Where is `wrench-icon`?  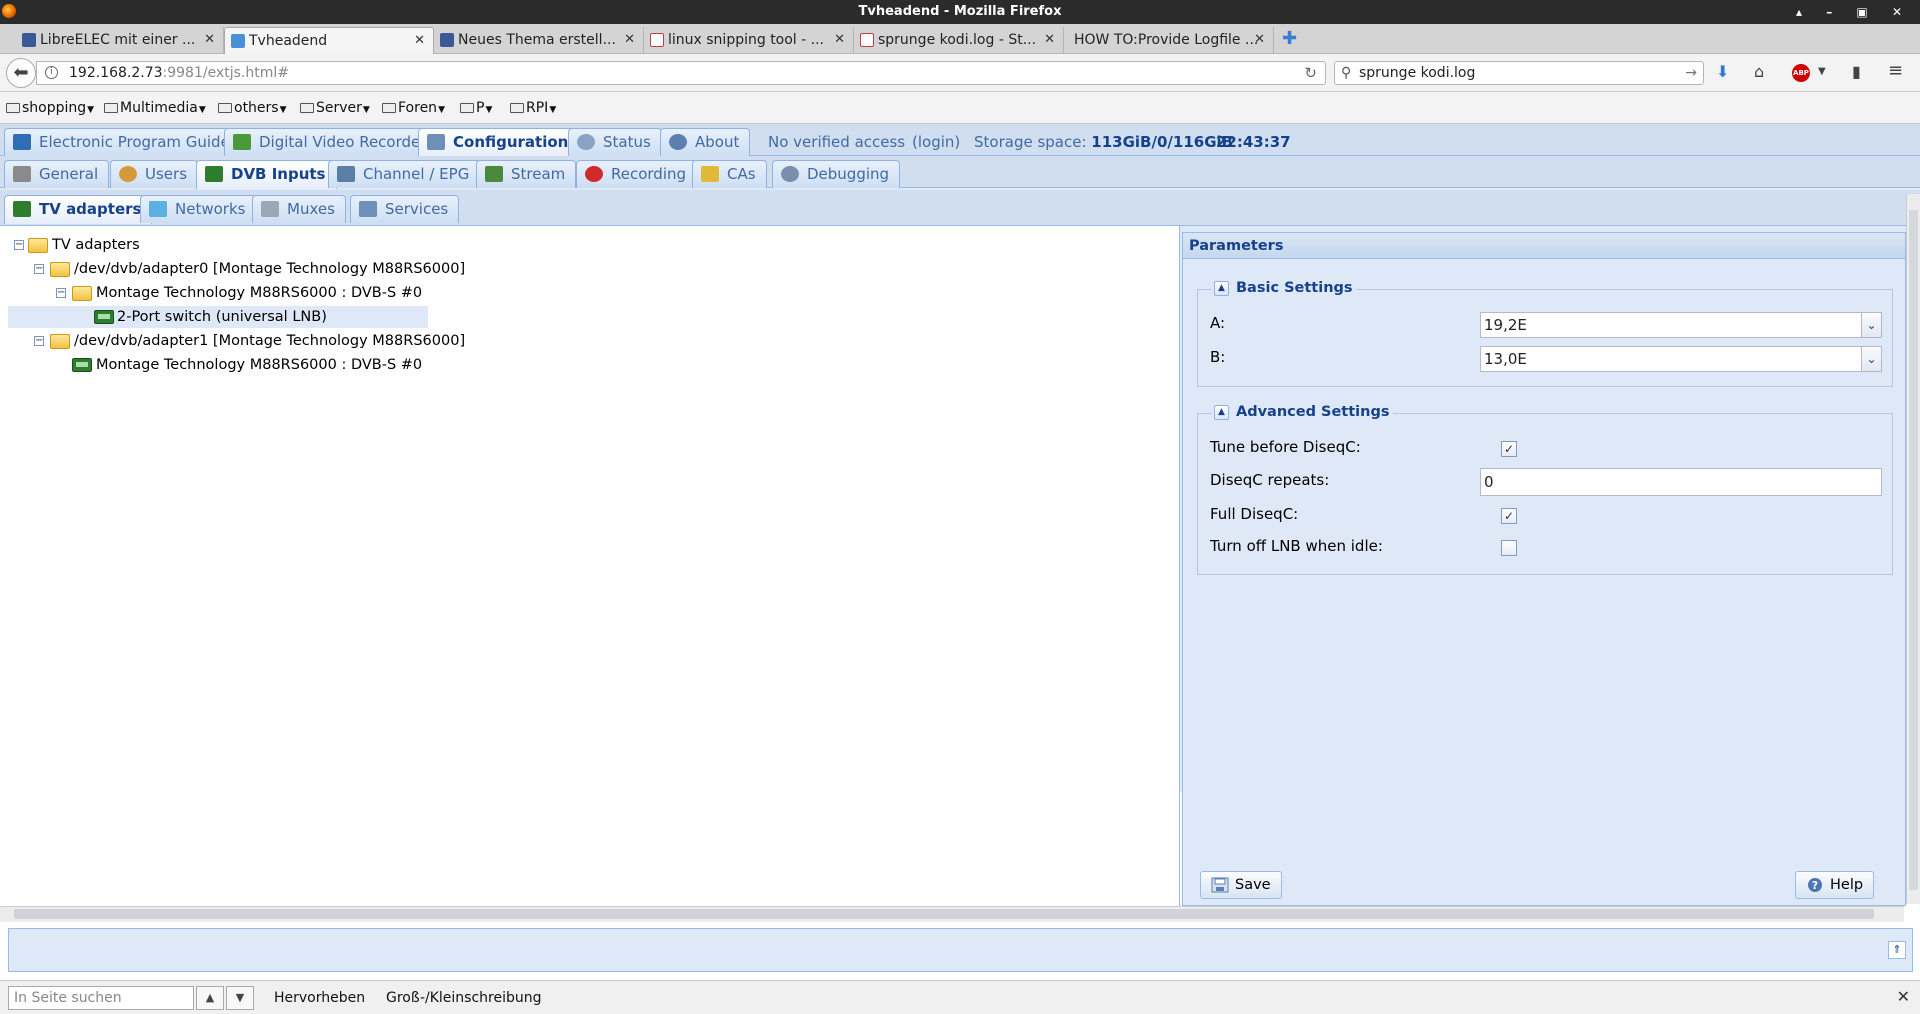
wrench-icon is located at coordinates (436, 142).